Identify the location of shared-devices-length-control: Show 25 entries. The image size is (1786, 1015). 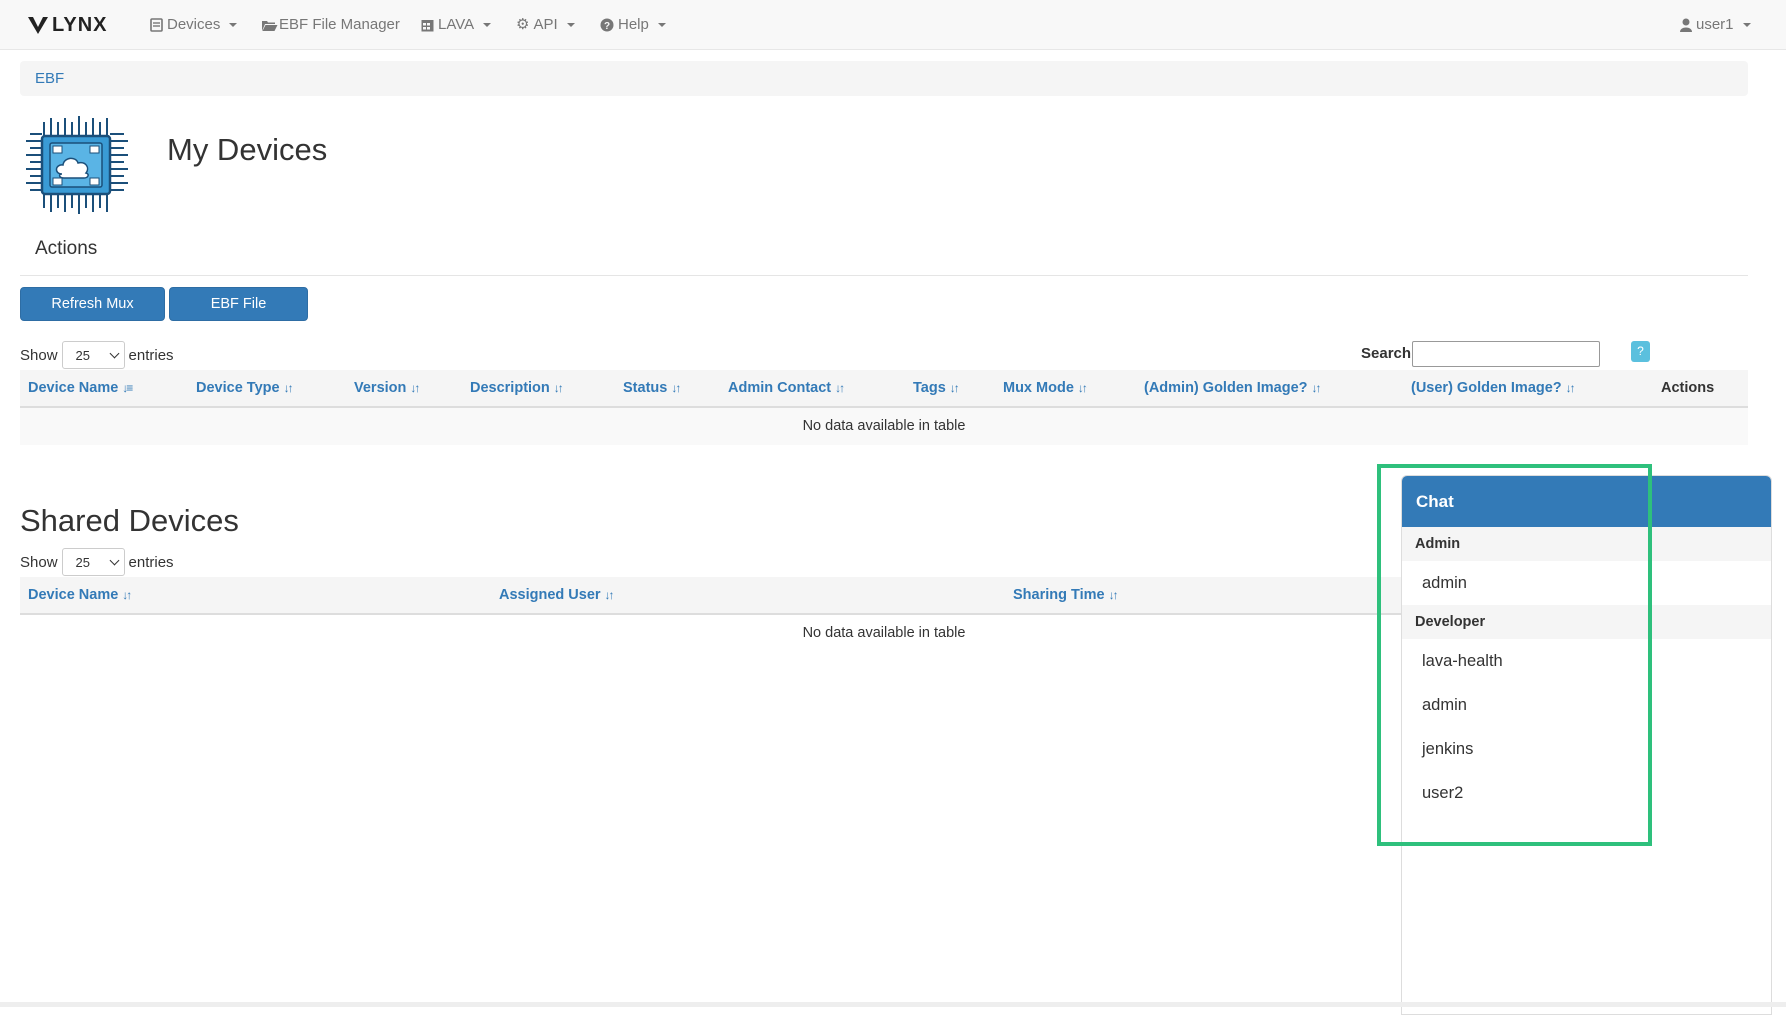
(97, 562).